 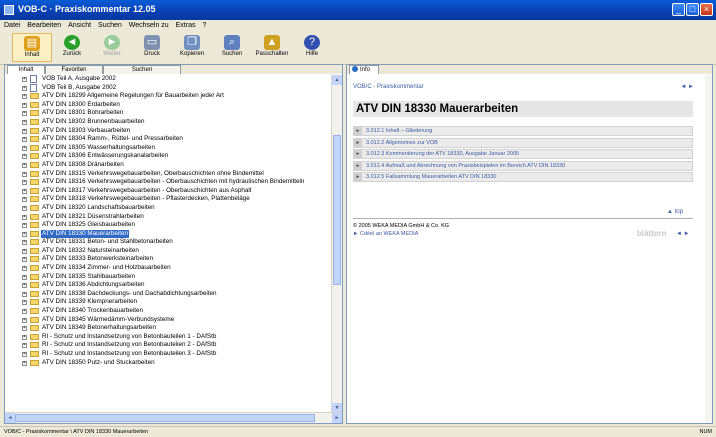 I want to click on tree-item: + VOB Teil A, Ausgabe 2002, so click(x=168, y=79).